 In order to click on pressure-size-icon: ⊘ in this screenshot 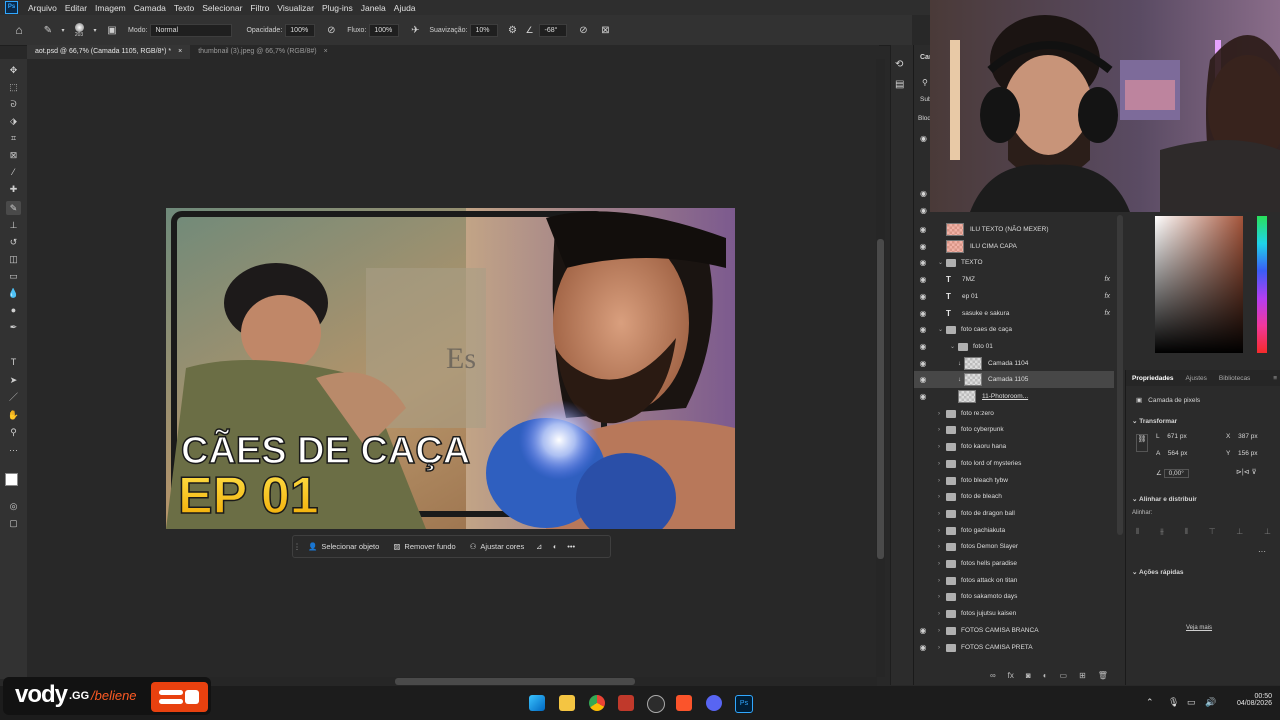, I will do `click(583, 30)`.